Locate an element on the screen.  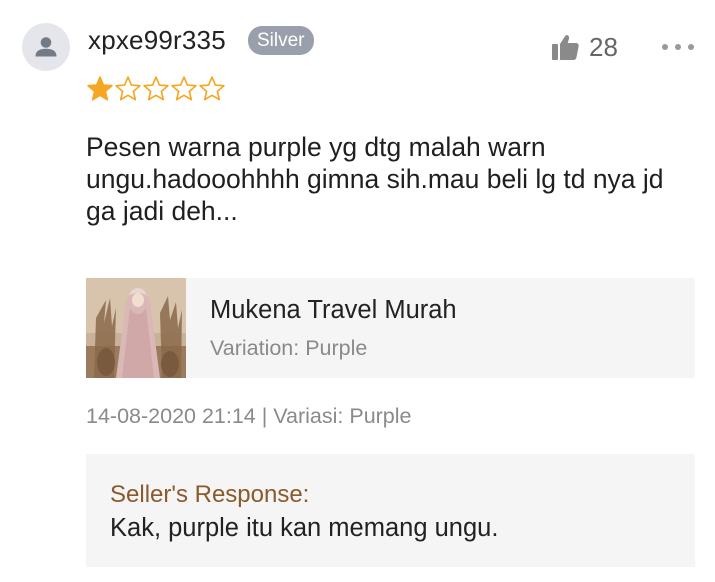
review-meta: 14-08-2020 21:14 | Variasi: Purple is located at coordinates (249, 416).